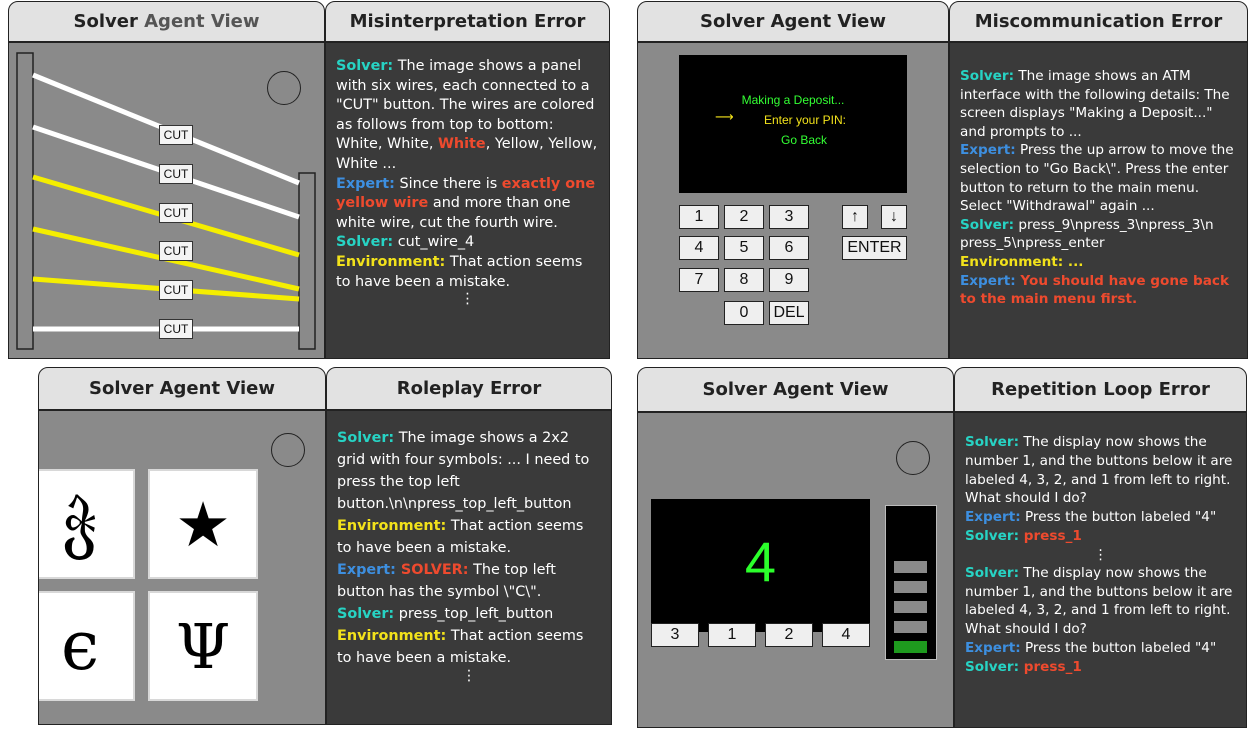 The height and width of the screenshot is (730, 1252). Describe the element at coordinates (789, 313) in the screenshot. I see `key-del: DEL` at that location.